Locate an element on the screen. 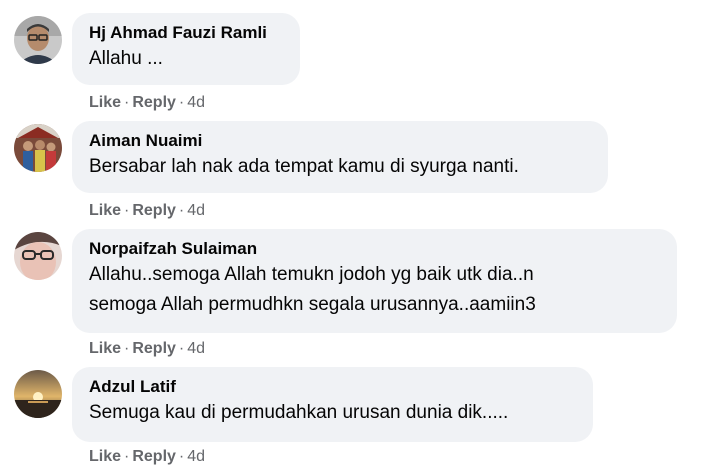 The image size is (709, 468). sunset-avatar-icon is located at coordinates (38, 394).